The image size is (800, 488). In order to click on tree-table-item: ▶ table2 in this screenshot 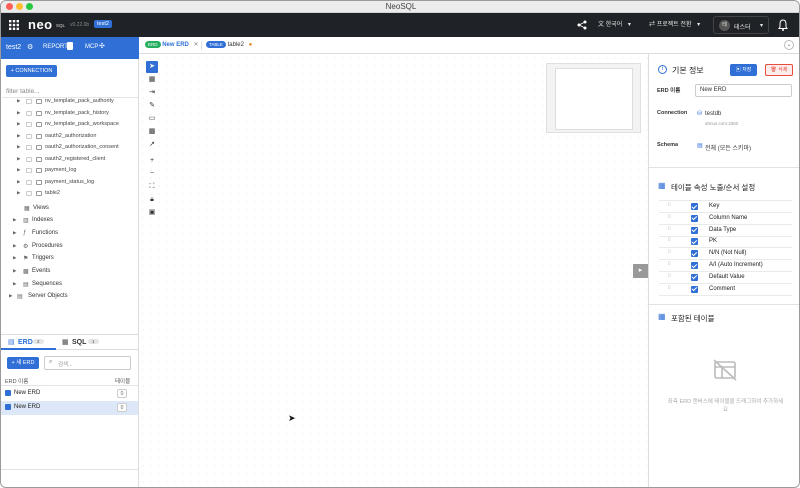, I will do `click(69, 195)`.